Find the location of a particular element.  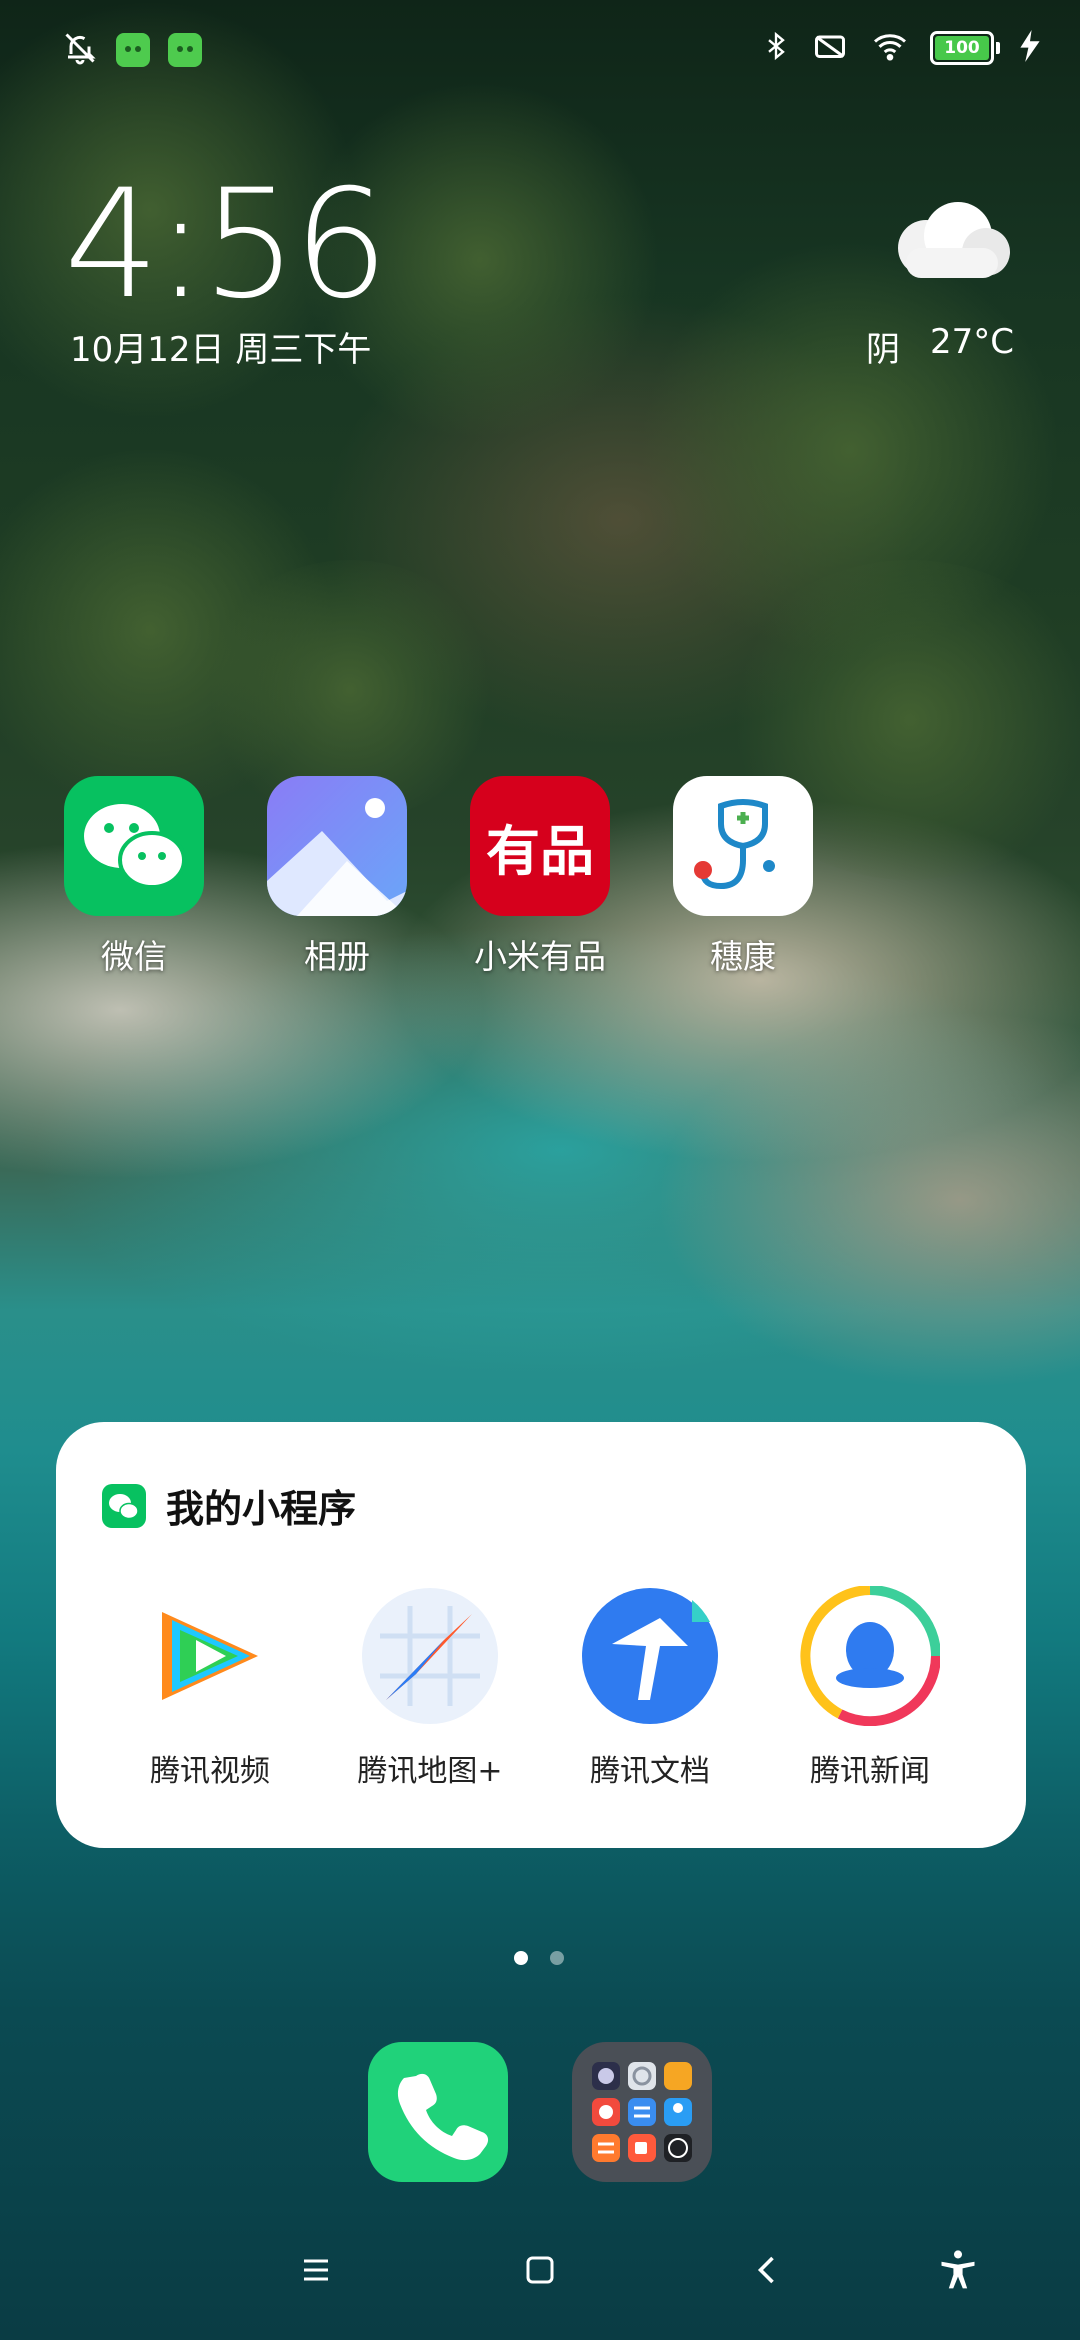

tencent-news-icon is located at coordinates (870, 1656).